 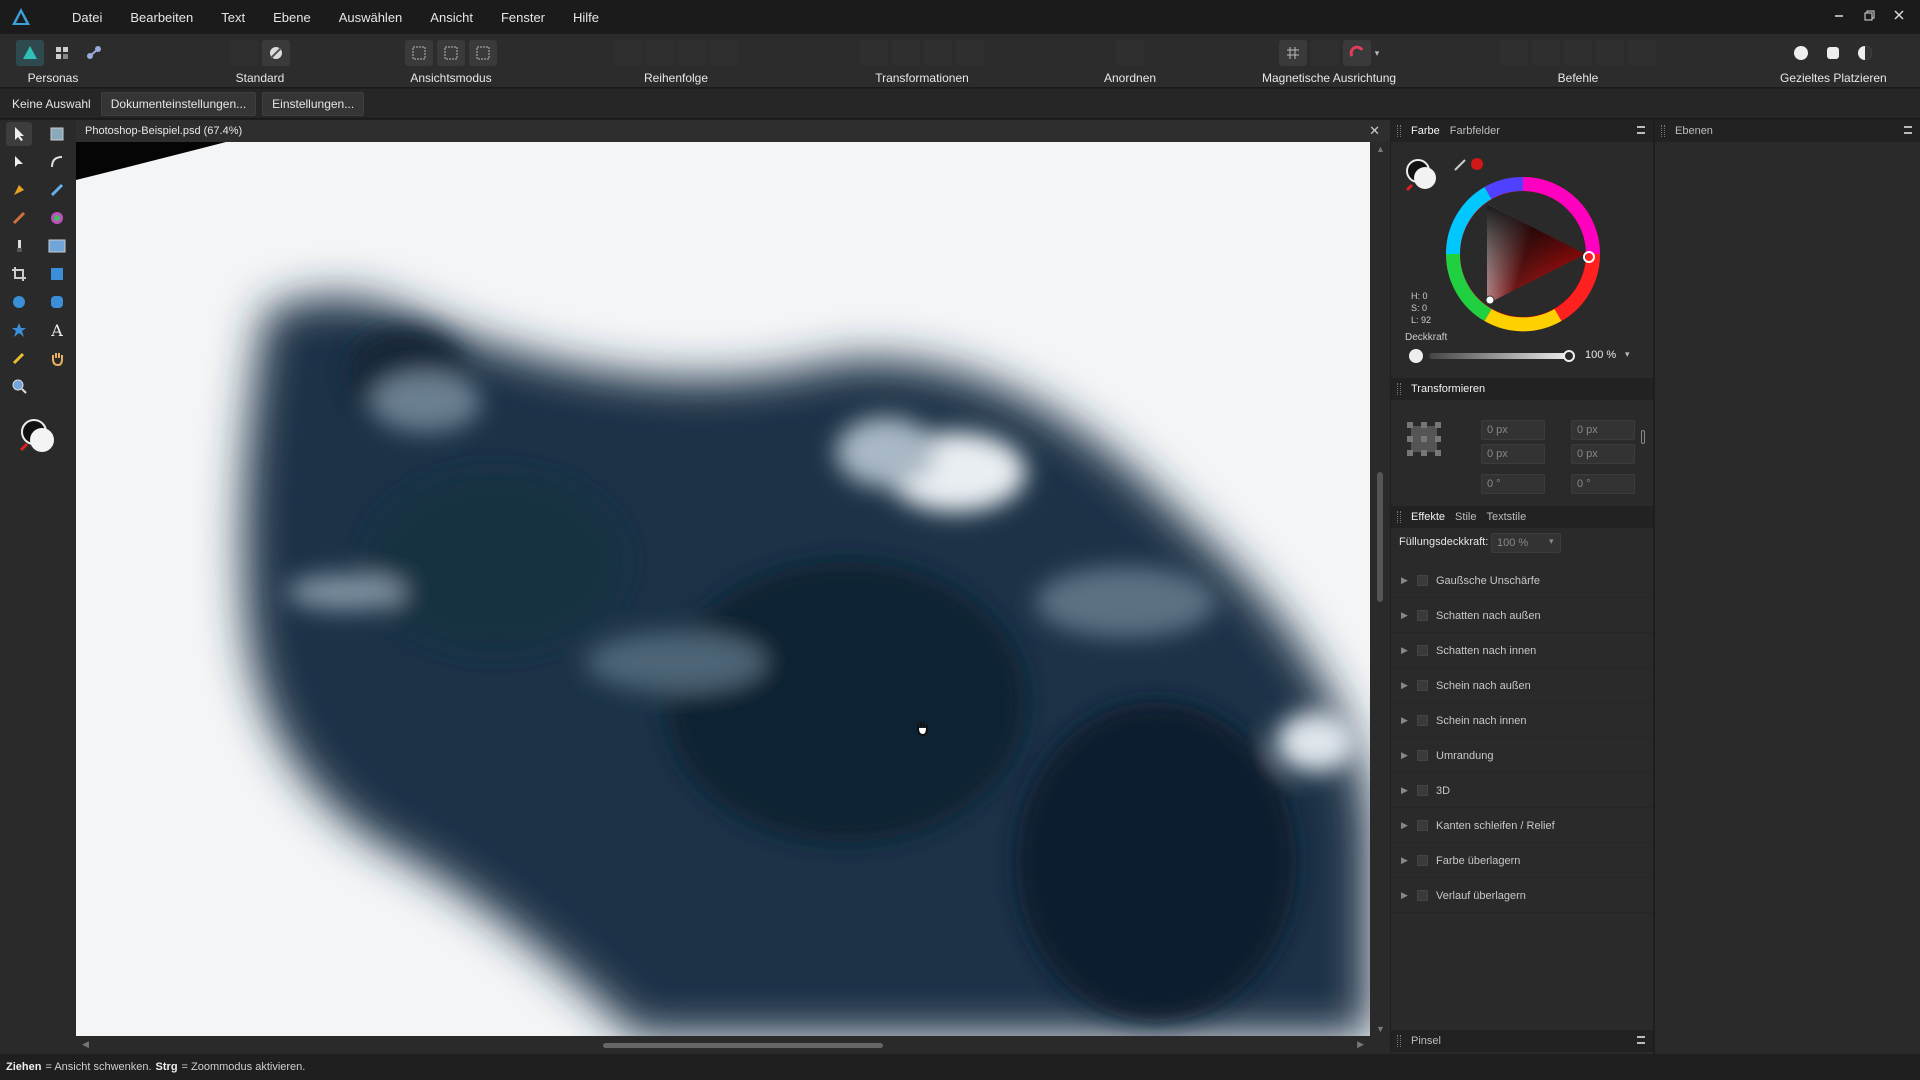 I want to click on star-tool-icon, so click(x=19, y=330).